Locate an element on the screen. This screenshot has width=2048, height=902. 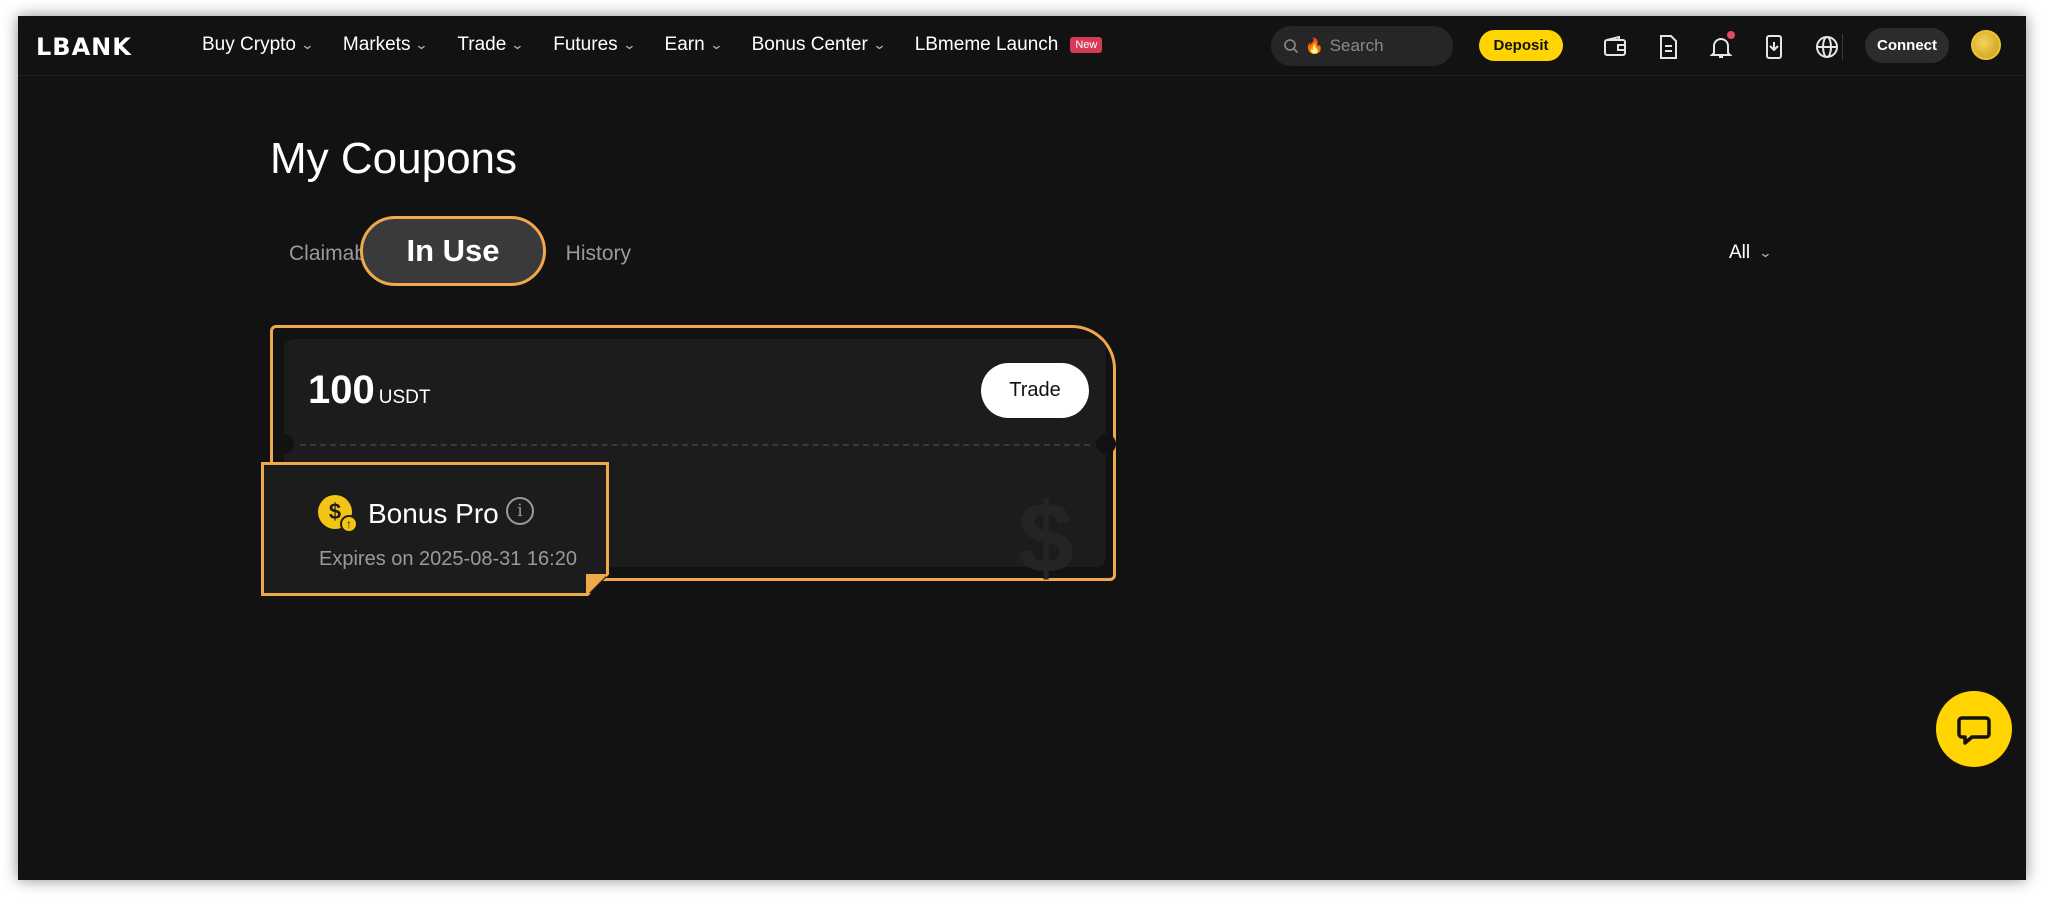
avatar is located at coordinates (1986, 45).